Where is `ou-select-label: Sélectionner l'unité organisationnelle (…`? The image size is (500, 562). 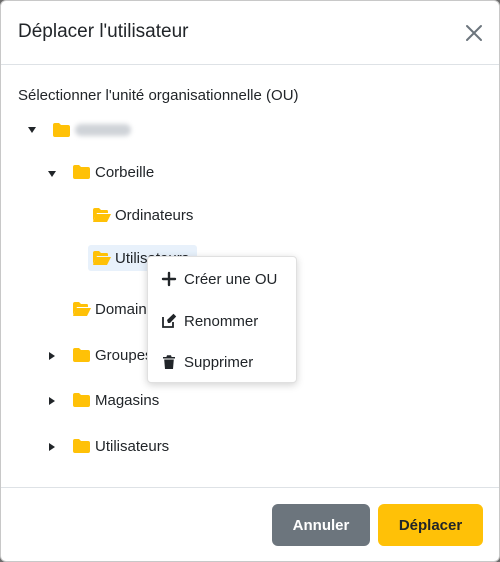 ou-select-label: Sélectionner l'unité organisationnelle (… is located at coordinates (158, 95).